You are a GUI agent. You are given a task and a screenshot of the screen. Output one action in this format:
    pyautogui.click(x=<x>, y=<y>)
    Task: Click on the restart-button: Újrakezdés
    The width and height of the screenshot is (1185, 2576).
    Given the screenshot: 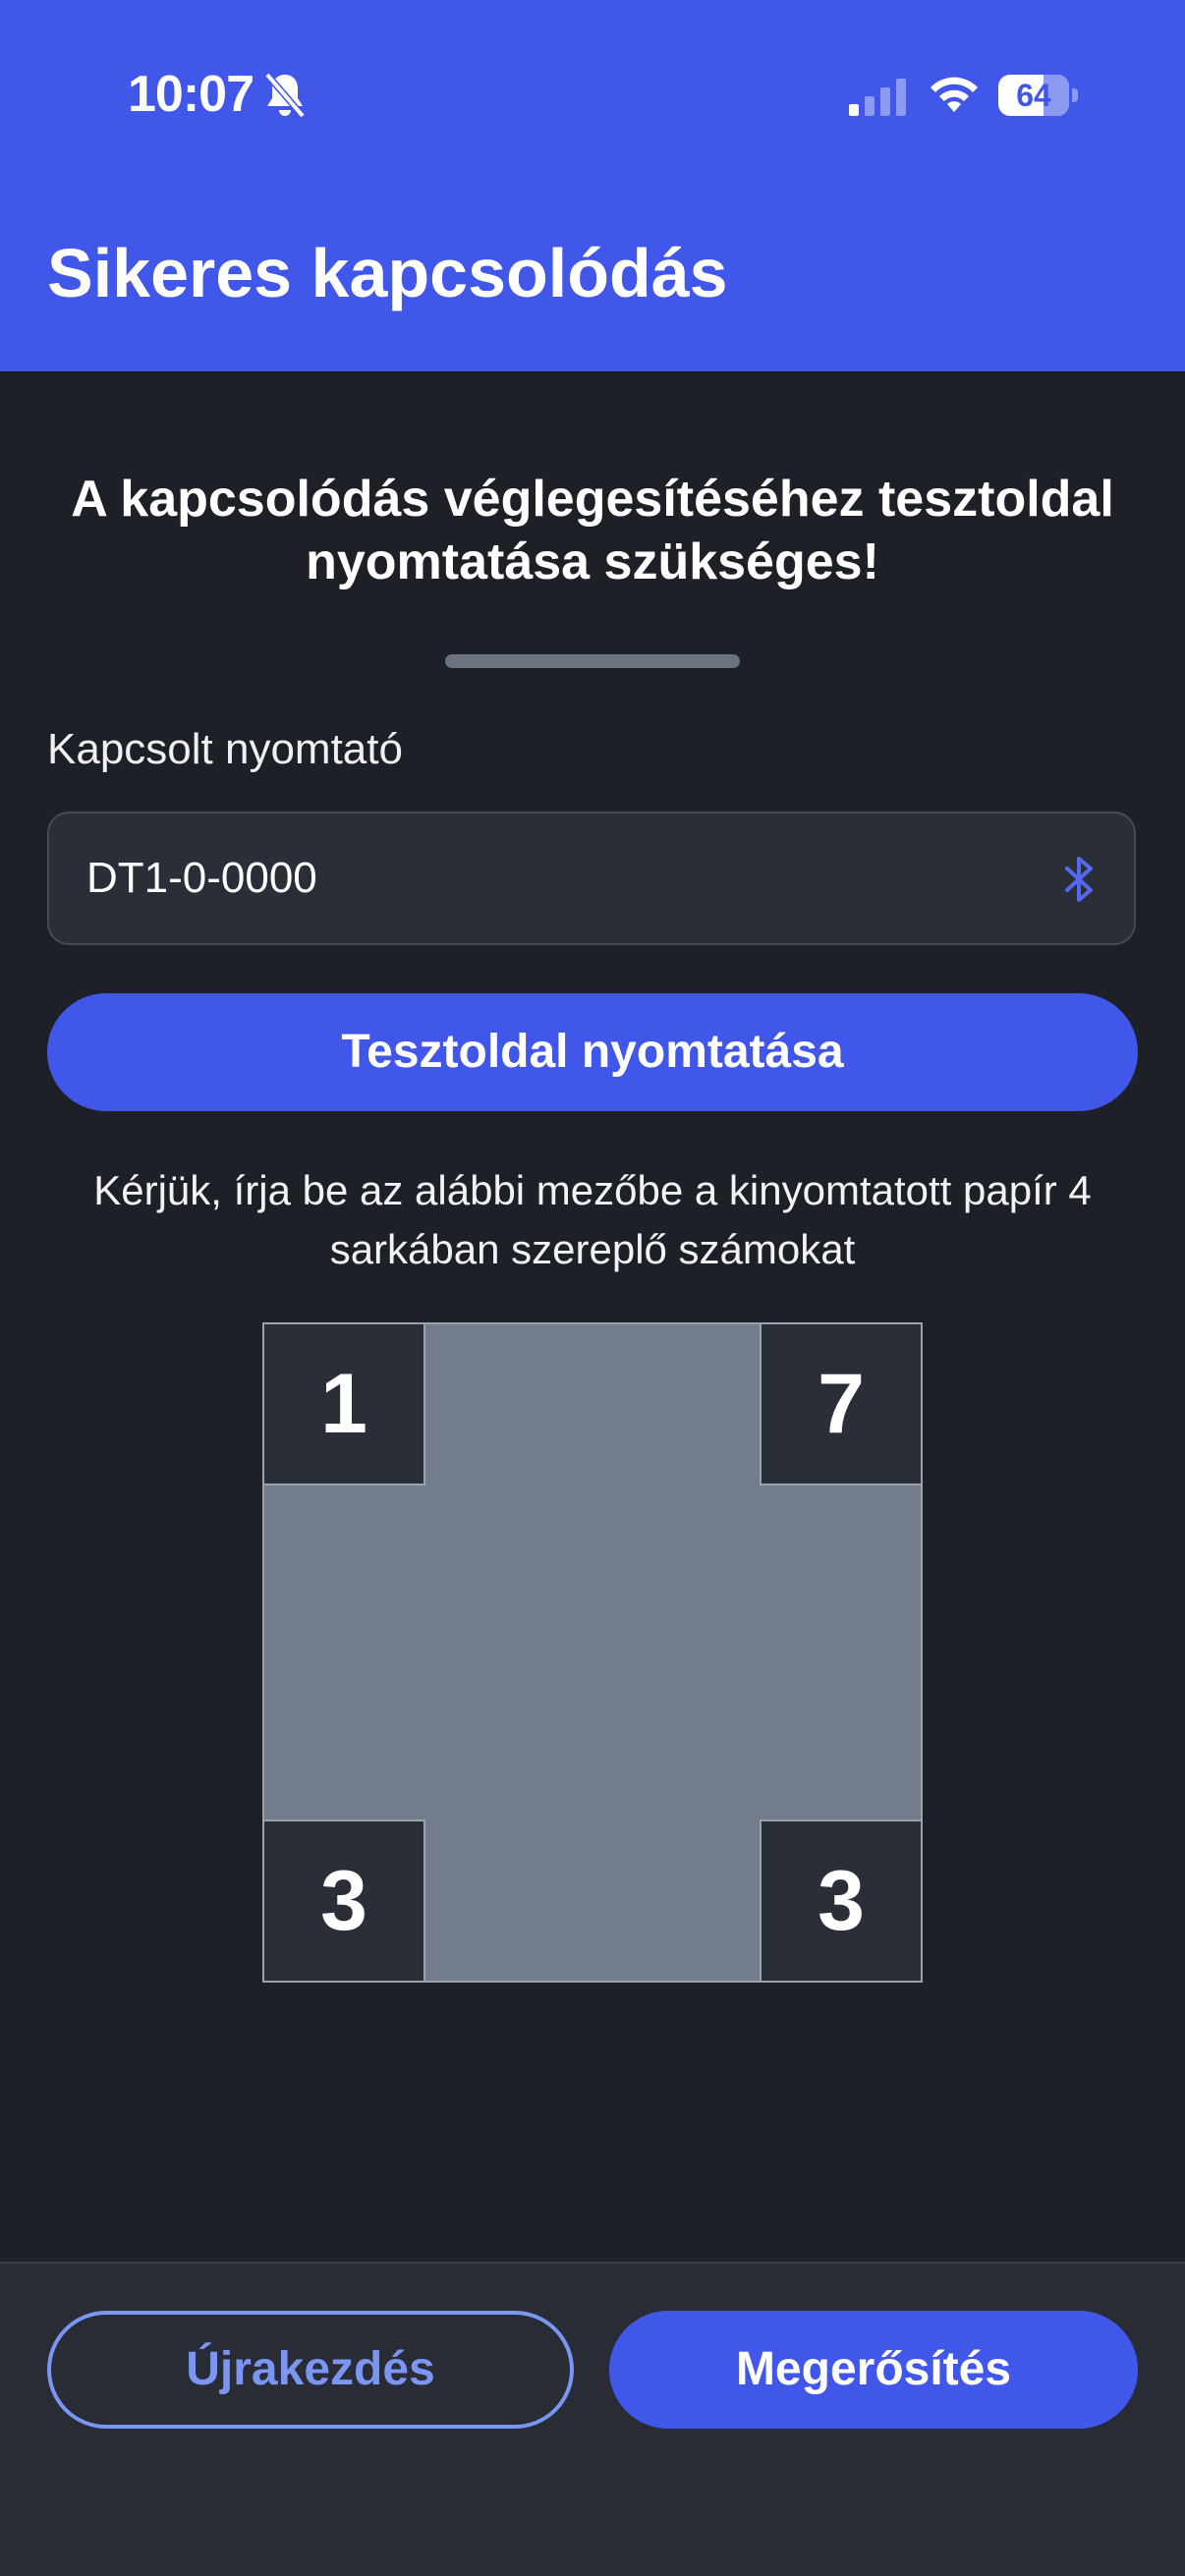 What is the action you would take?
    pyautogui.click(x=311, y=2370)
    